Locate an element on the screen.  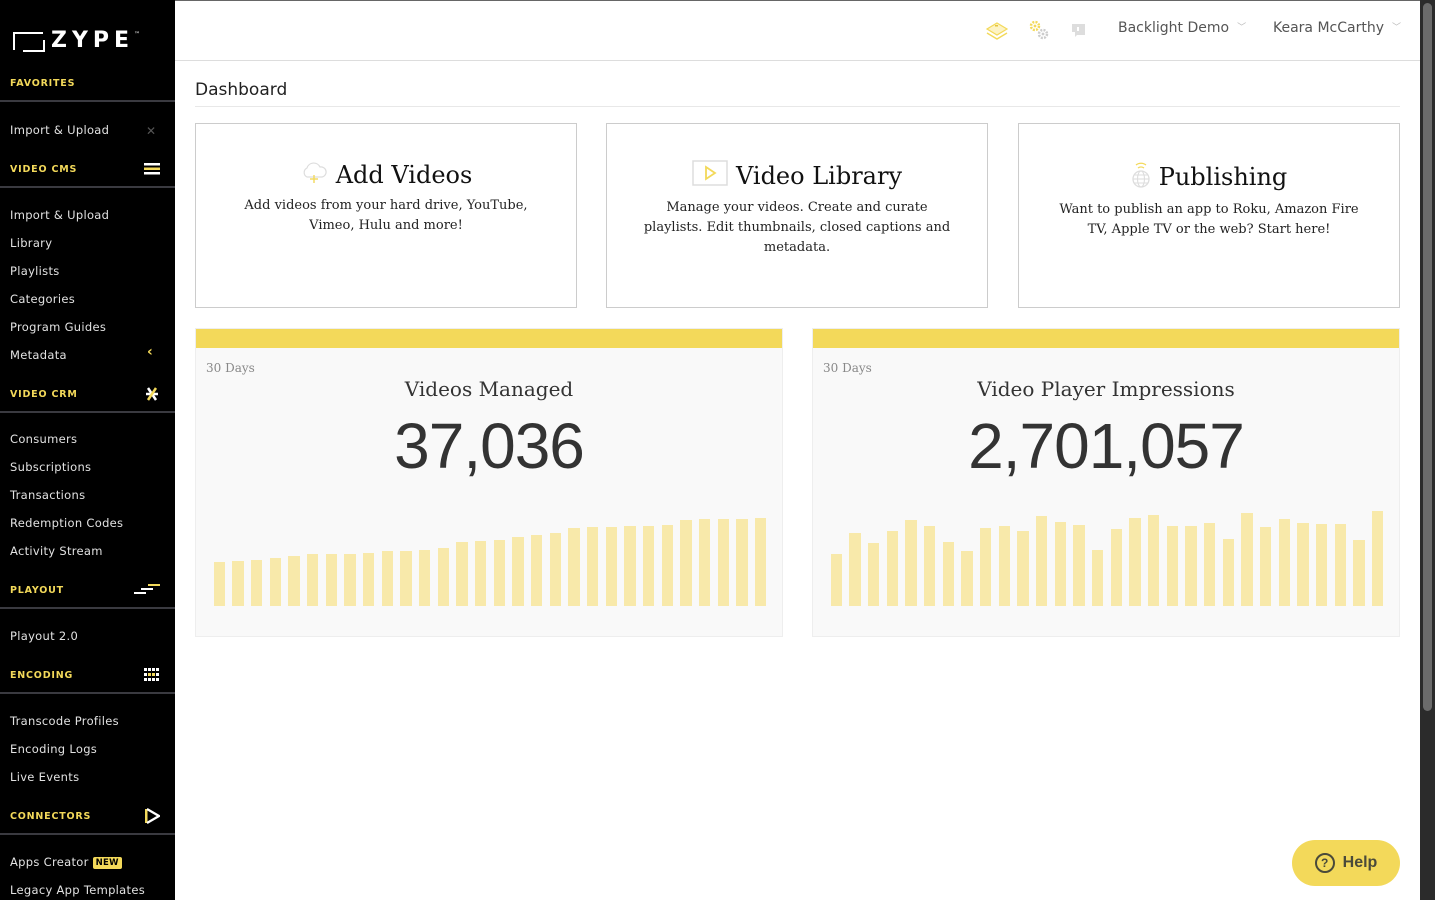
flag-icon is located at coordinates (1079, 30).